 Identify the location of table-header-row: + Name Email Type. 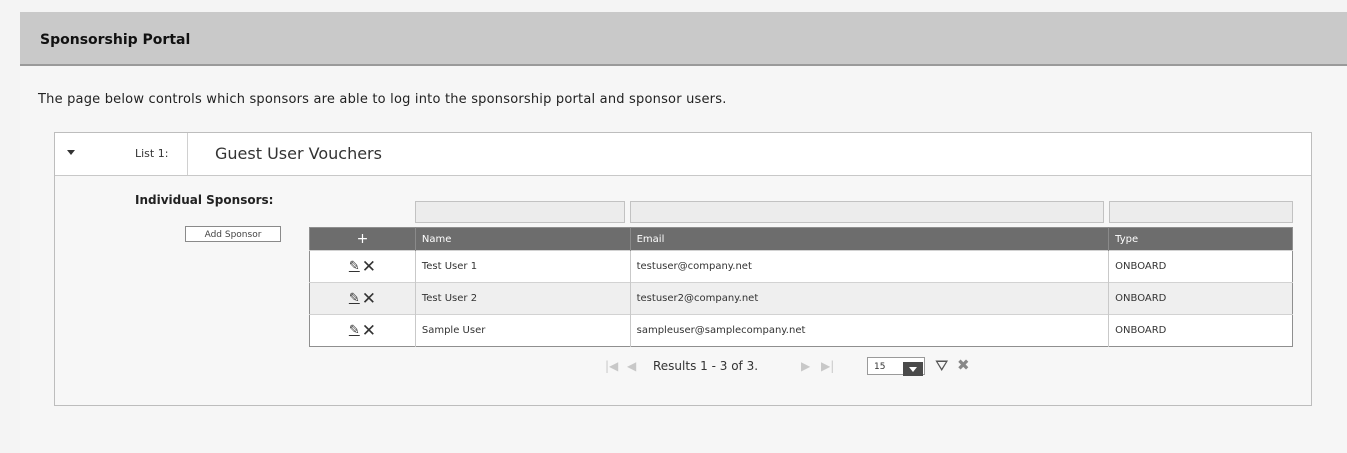
(801, 239).